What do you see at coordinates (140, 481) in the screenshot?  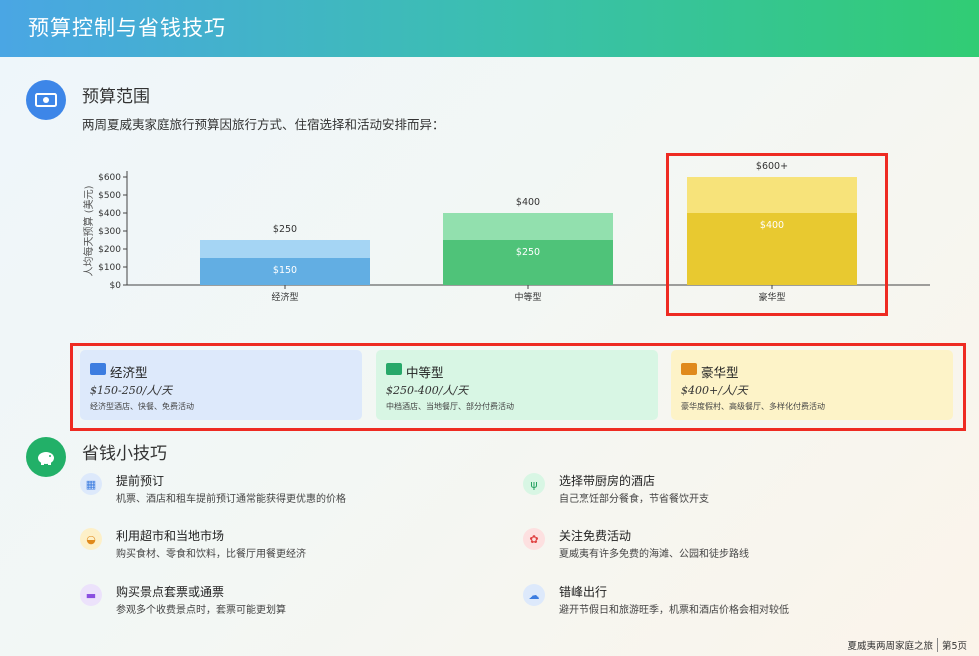 I see `tip-title: 提前预订` at bounding box center [140, 481].